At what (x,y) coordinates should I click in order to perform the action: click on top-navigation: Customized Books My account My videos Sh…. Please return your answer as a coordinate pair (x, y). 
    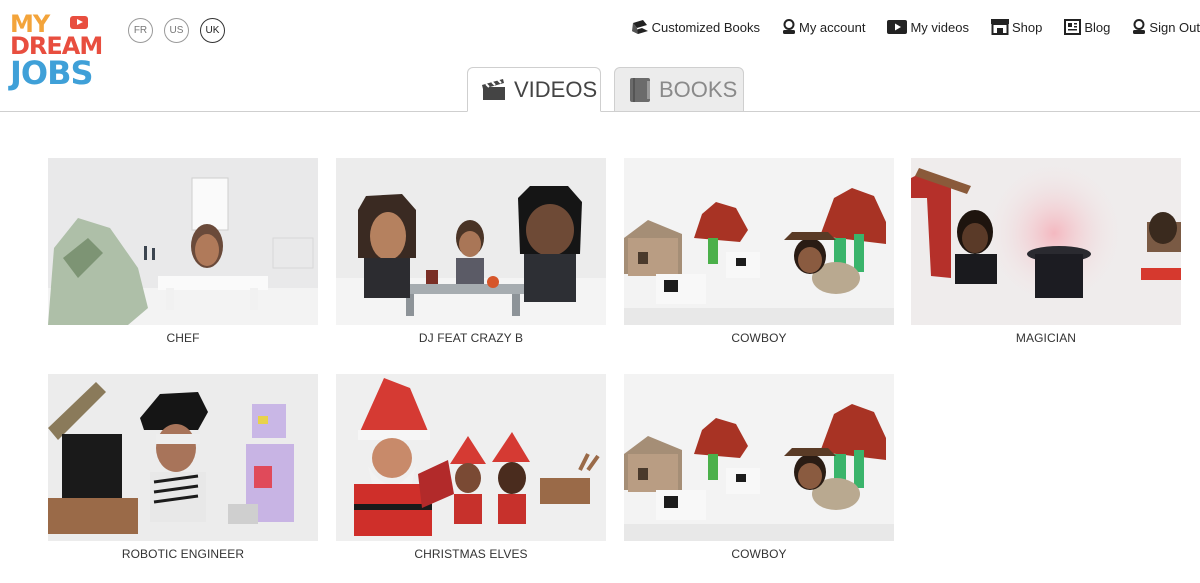
    Looking at the image, I should click on (904, 27).